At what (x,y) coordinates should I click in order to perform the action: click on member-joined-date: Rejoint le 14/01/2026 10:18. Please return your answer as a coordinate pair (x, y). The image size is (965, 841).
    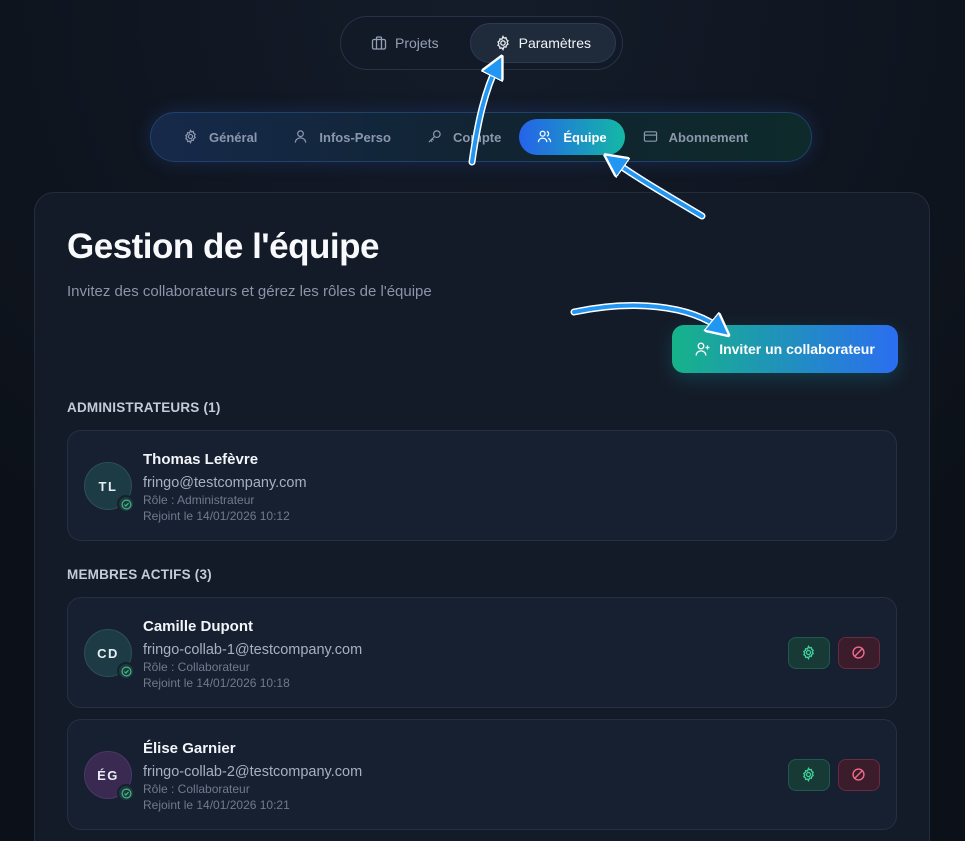
    Looking at the image, I should click on (216, 683).